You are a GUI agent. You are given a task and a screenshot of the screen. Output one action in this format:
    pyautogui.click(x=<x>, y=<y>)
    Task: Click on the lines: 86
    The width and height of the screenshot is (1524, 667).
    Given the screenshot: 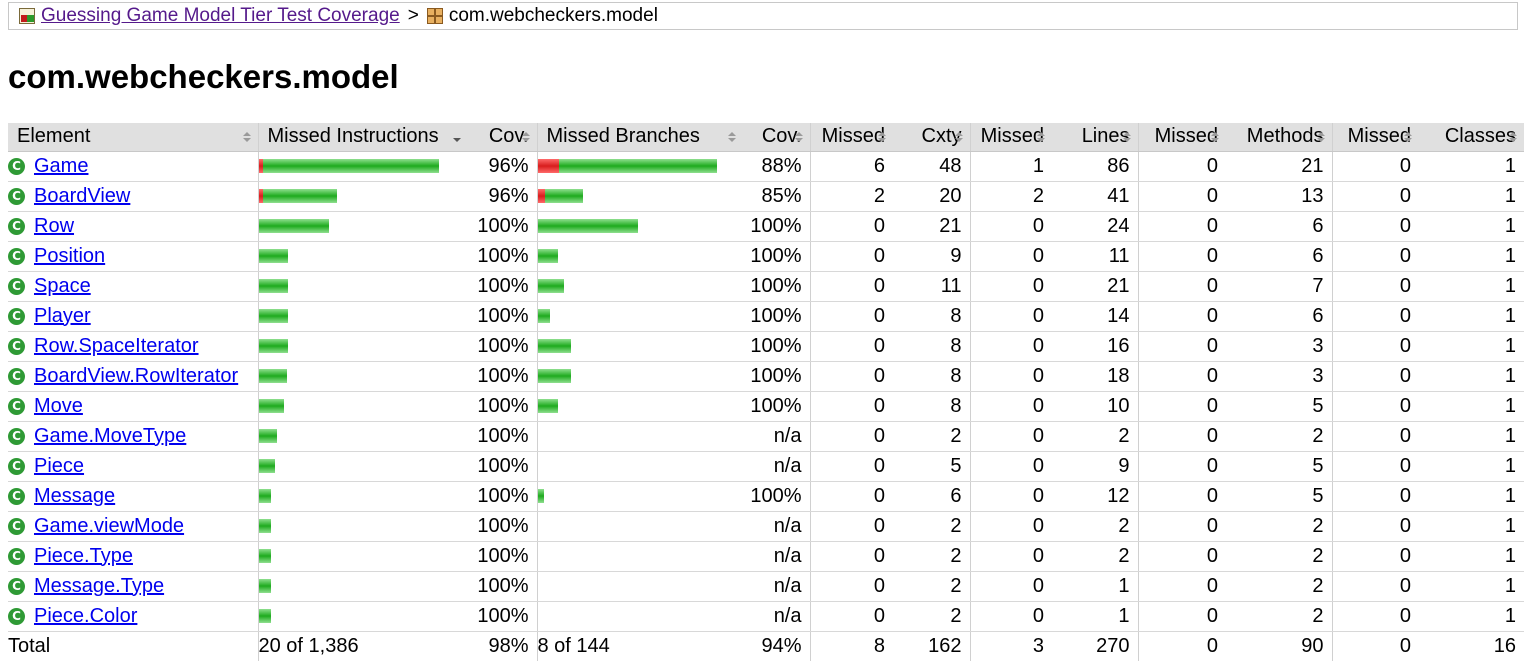 What is the action you would take?
    pyautogui.click(x=1095, y=166)
    